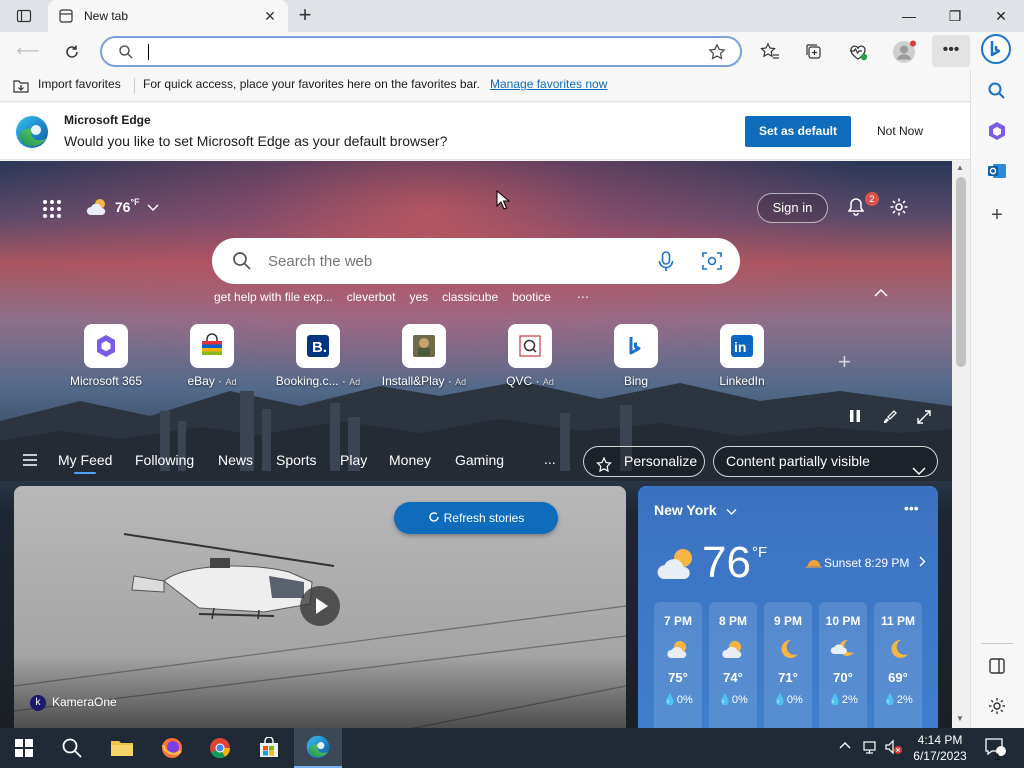  I want to click on weather-city: New York, so click(695, 510).